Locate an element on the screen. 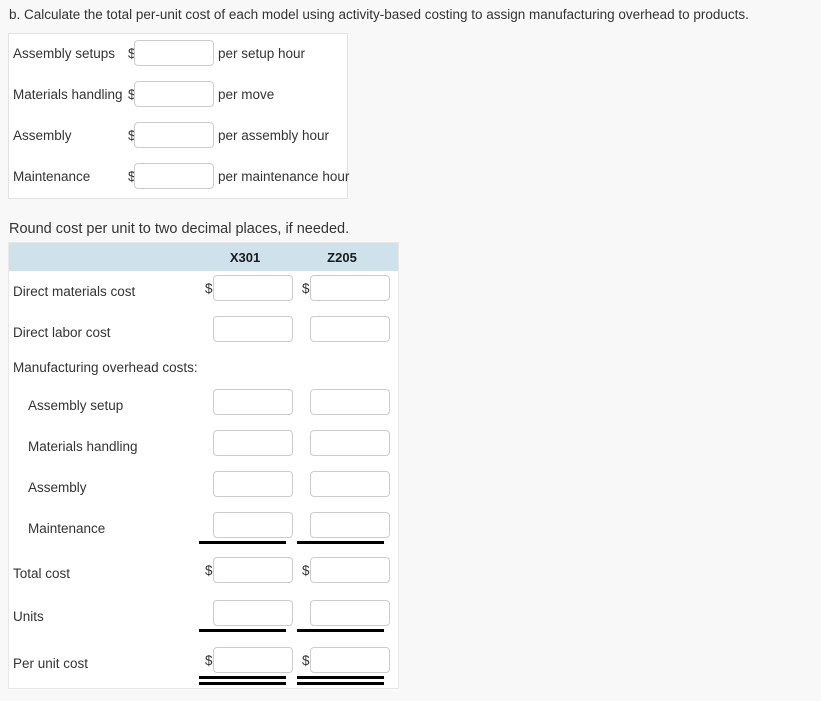 The image size is (821, 701). cost-input-z205-units is located at coordinates (350, 613).